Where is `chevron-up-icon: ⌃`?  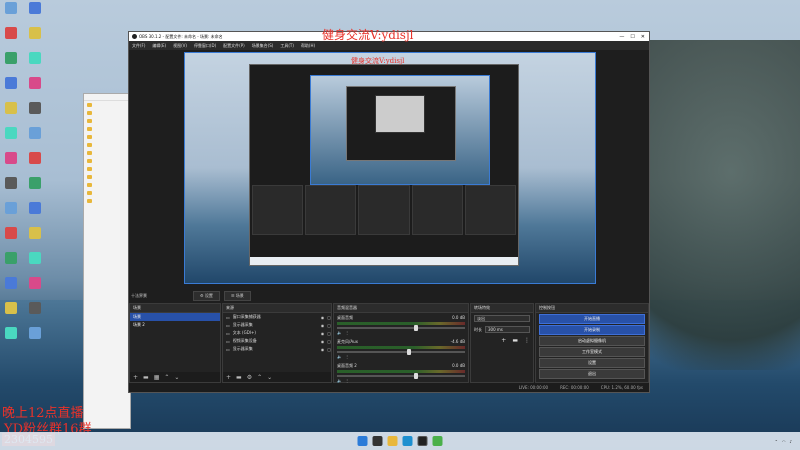
chevron-up-icon: ⌃ is located at coordinates (776, 441).